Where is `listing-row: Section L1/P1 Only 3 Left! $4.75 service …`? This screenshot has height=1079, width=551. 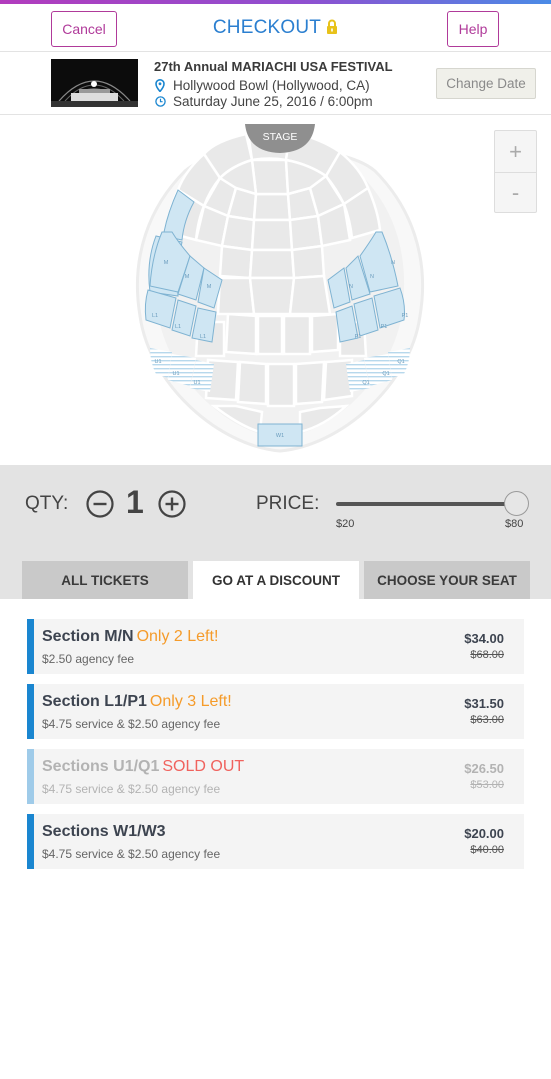
listing-row: Section L1/P1 Only 3 Left! $4.75 service … is located at coordinates (275, 711).